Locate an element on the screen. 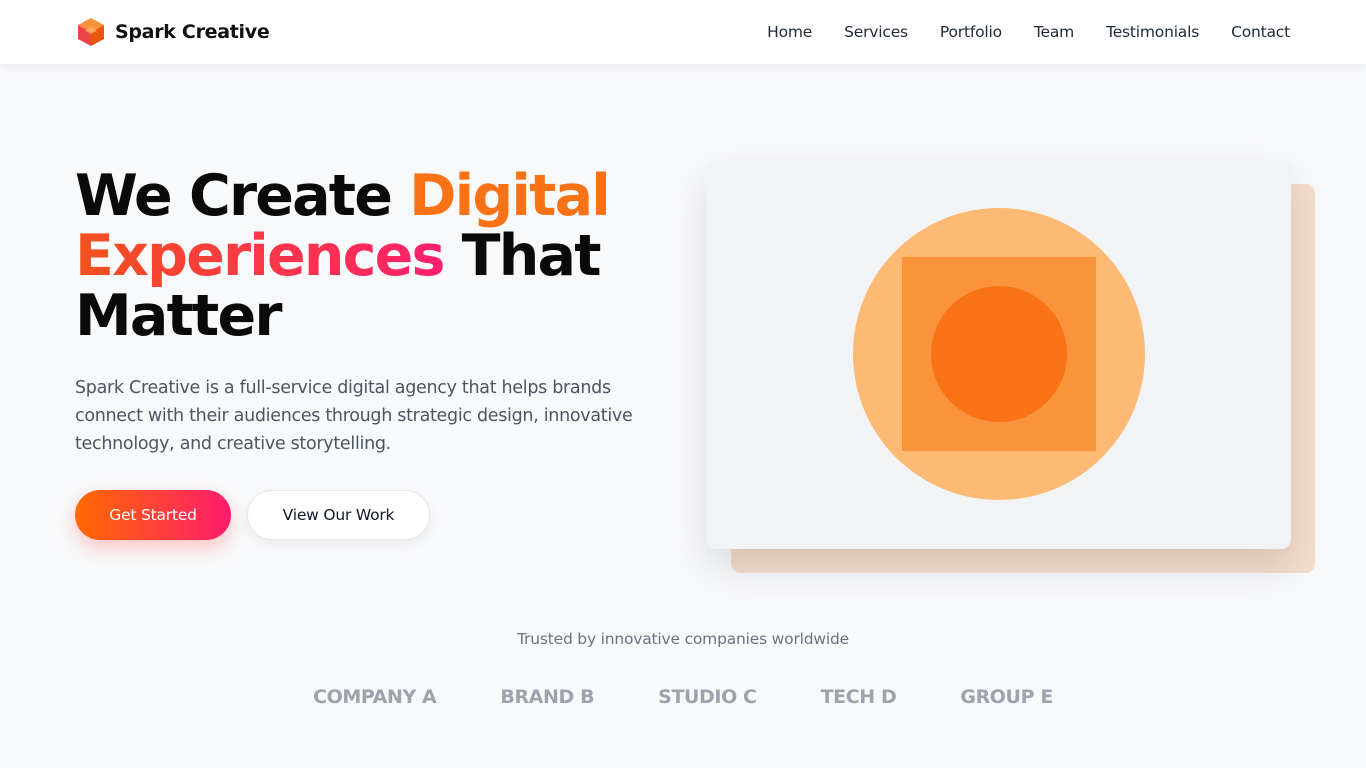 The height and width of the screenshot is (768, 1366). hero-title: We Create Digital Experiences That Matter is located at coordinates (375, 256).